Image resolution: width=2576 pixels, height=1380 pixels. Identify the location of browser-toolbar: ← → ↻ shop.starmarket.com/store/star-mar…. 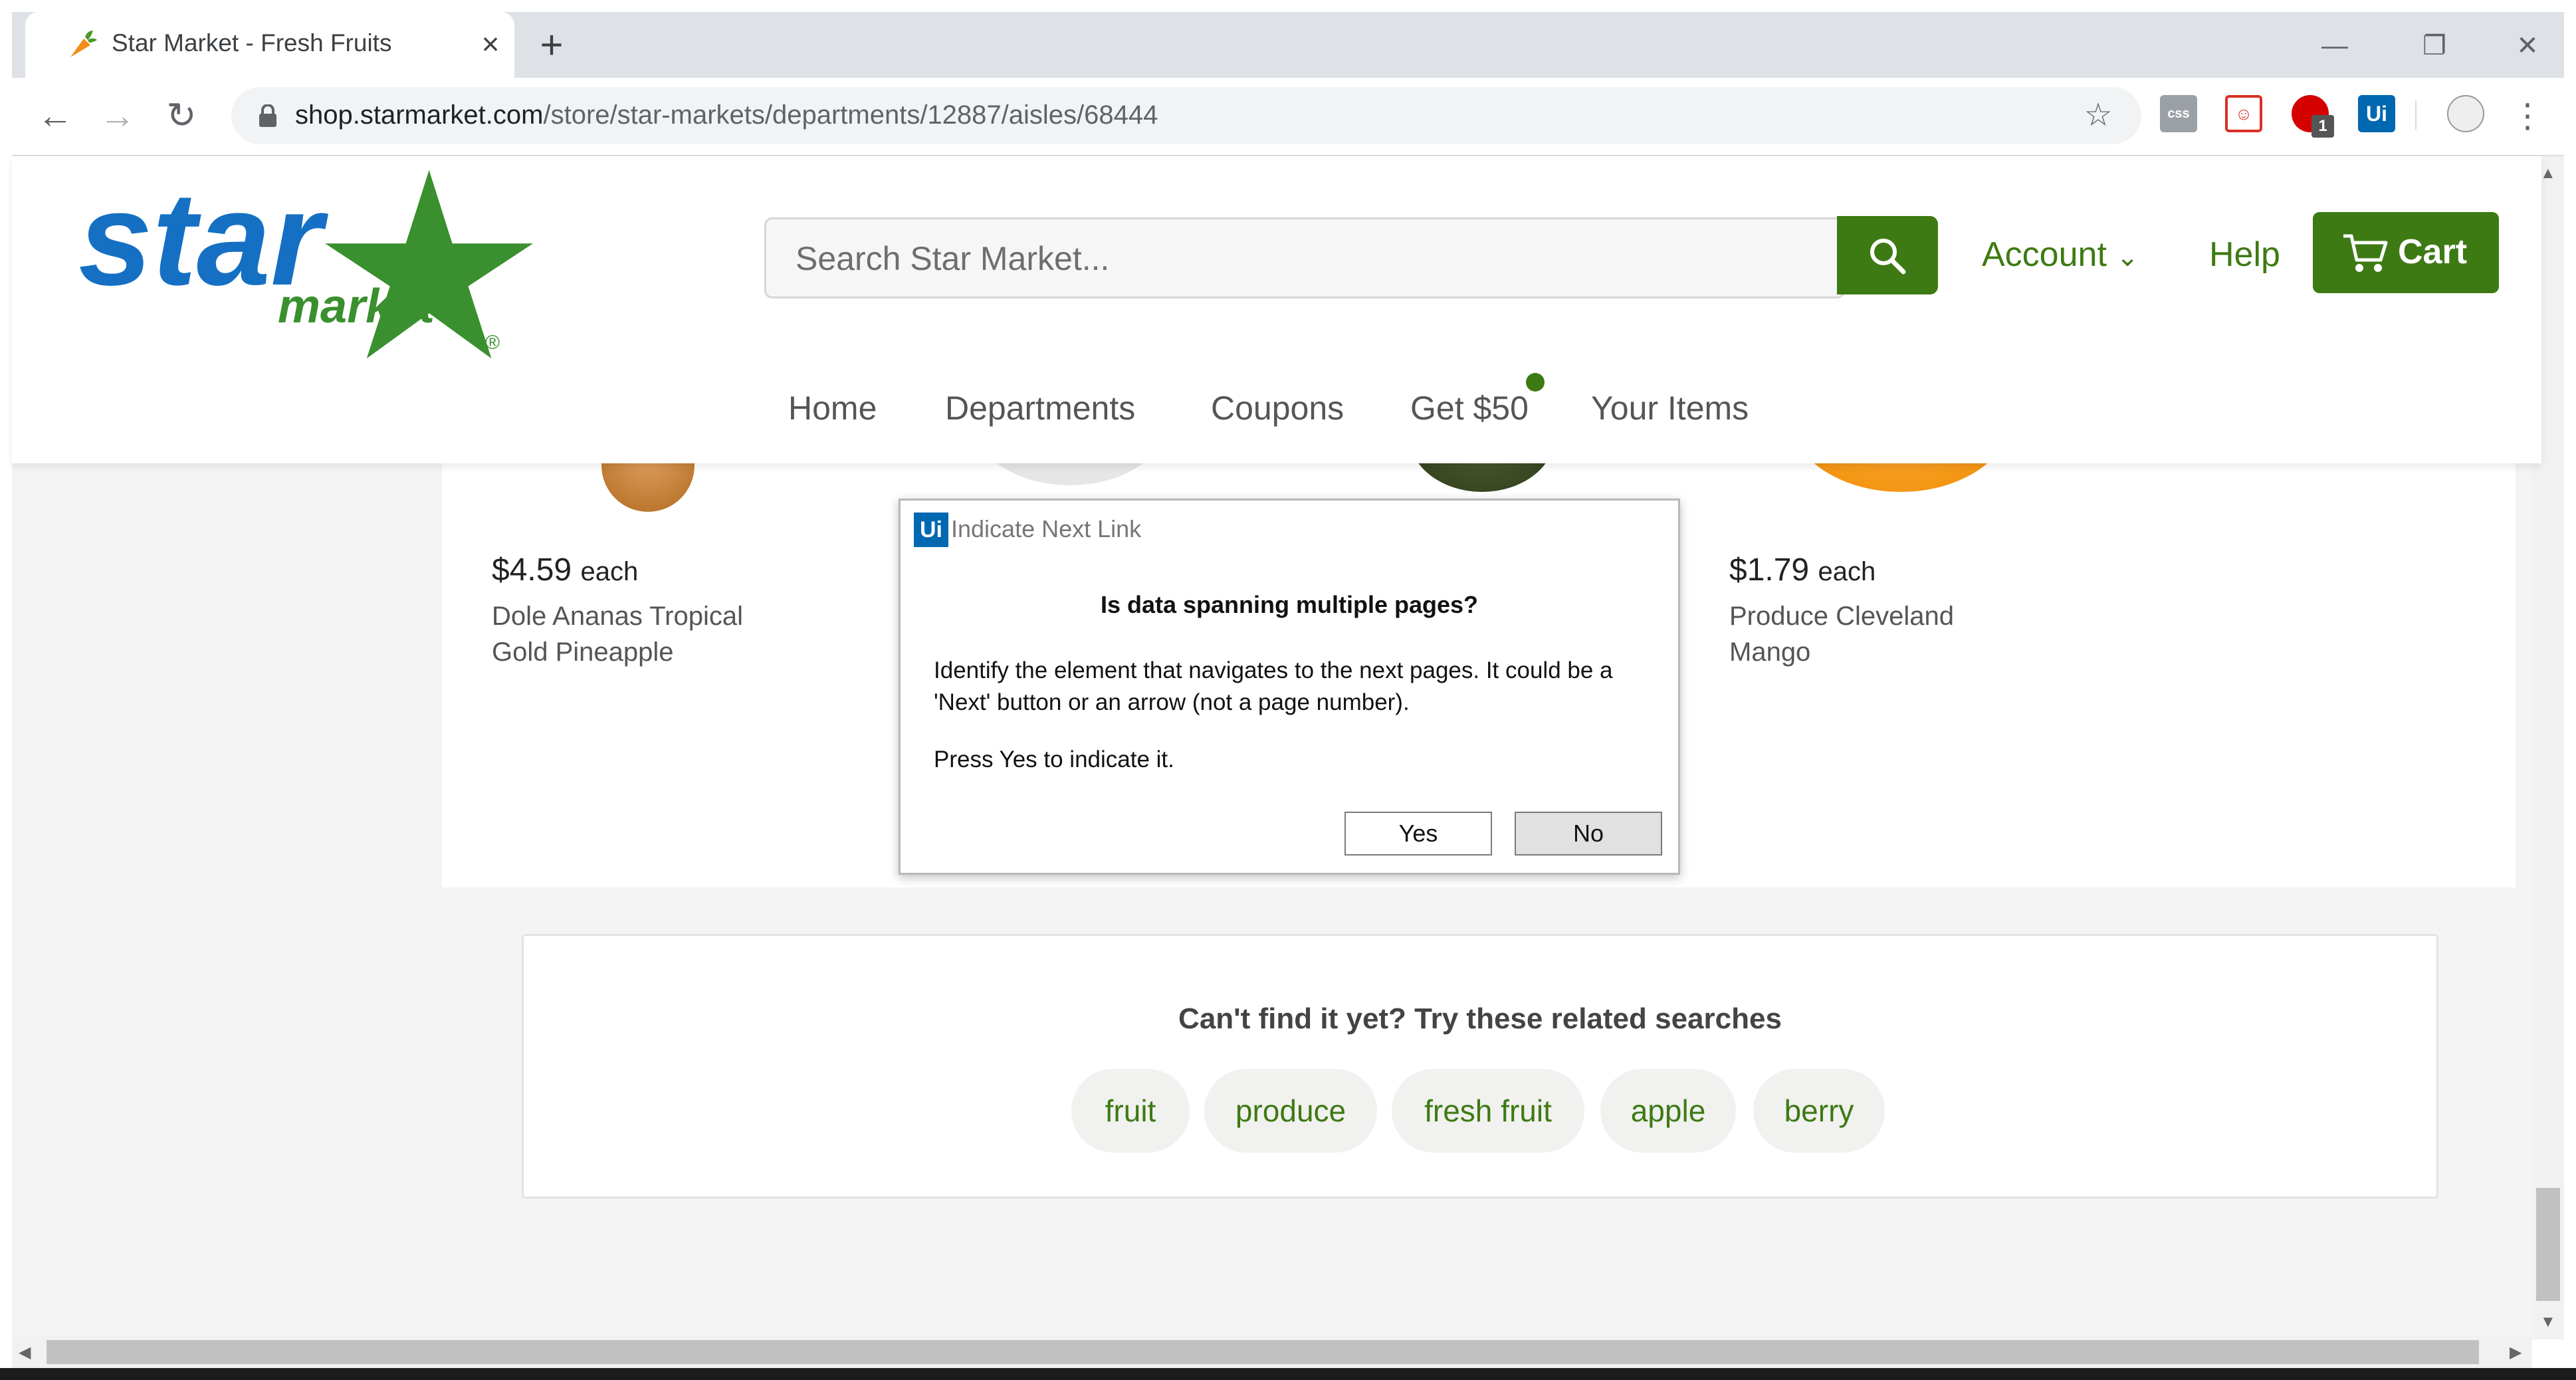
(1288, 117).